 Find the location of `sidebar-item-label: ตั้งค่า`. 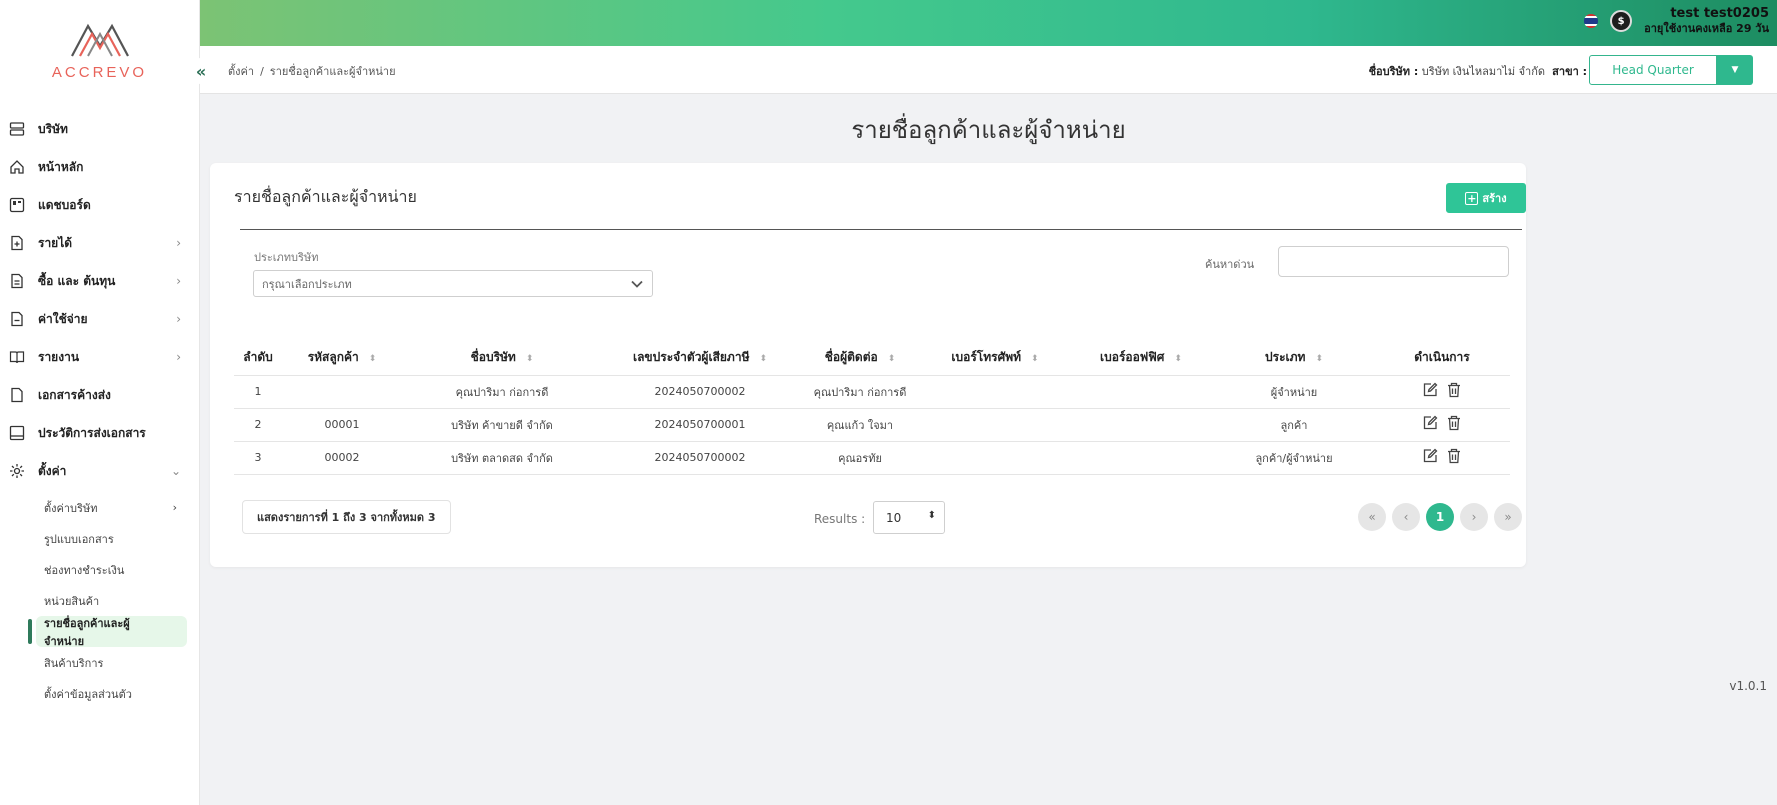

sidebar-item-label: ตั้งค่า is located at coordinates (52, 470).